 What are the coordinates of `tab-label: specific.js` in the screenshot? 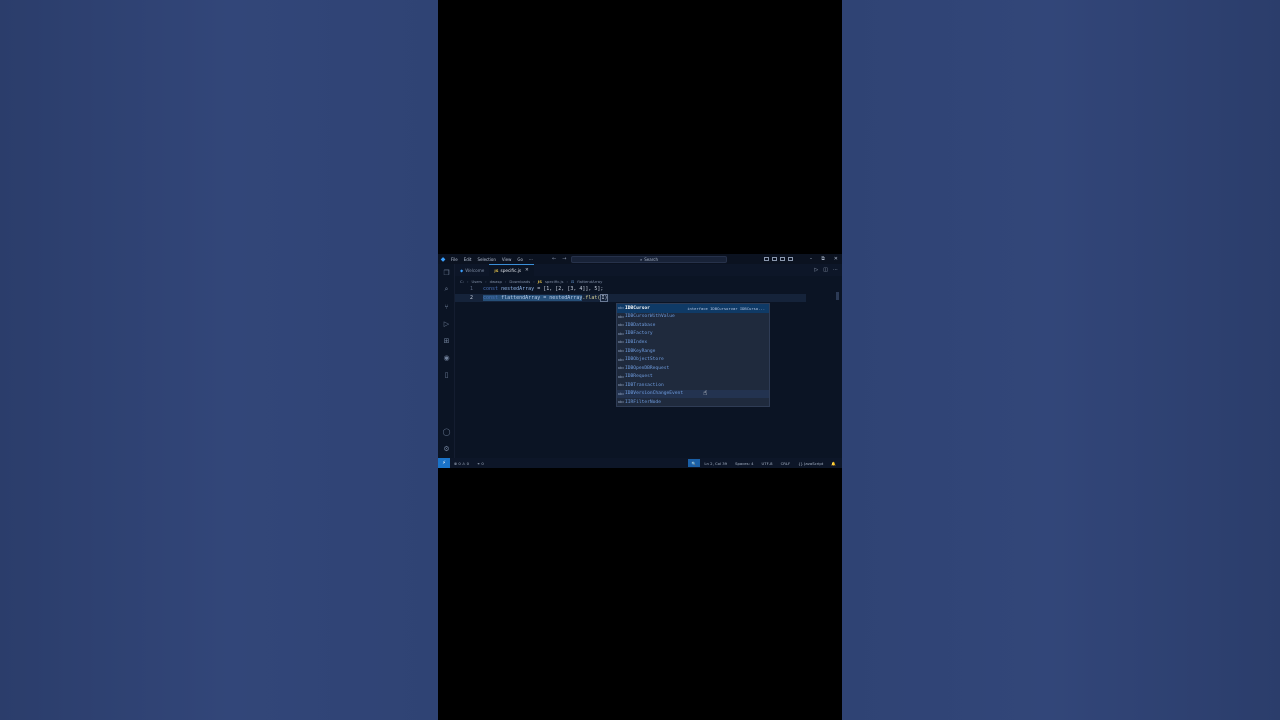 It's located at (511, 270).